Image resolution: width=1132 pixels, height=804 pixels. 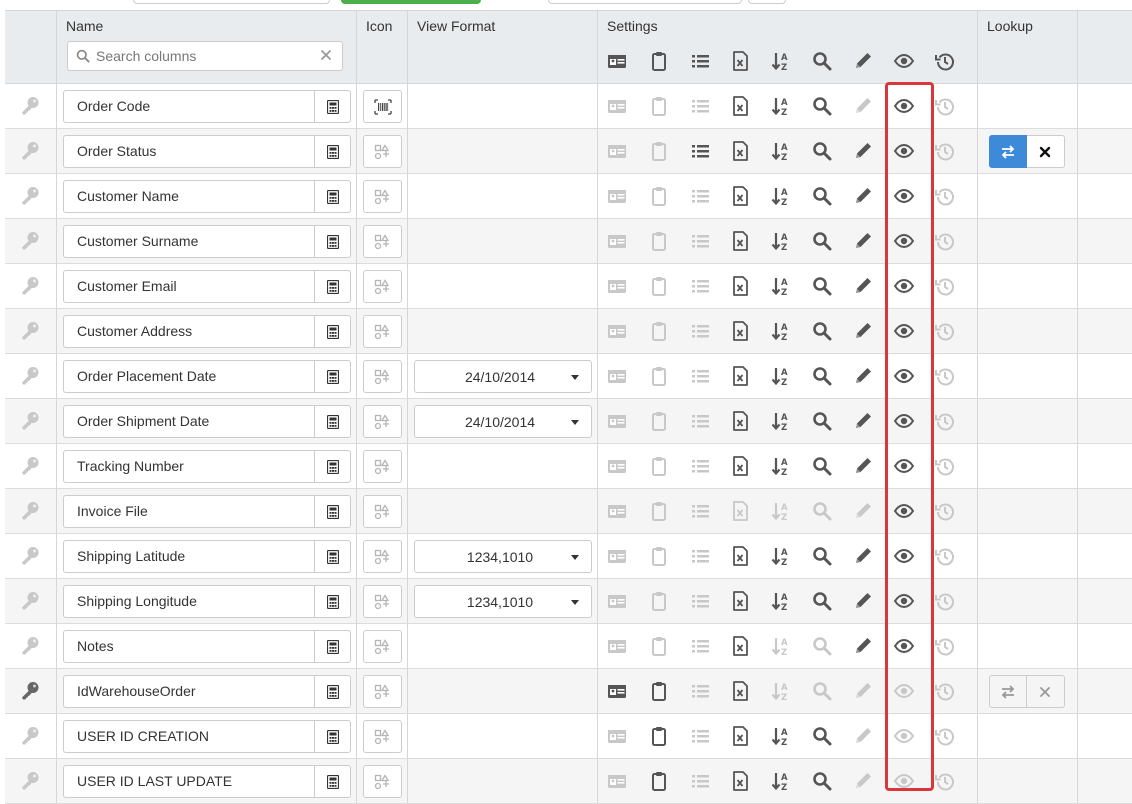 What do you see at coordinates (1008, 151) in the screenshot?
I see `lookup-swap-button` at bounding box center [1008, 151].